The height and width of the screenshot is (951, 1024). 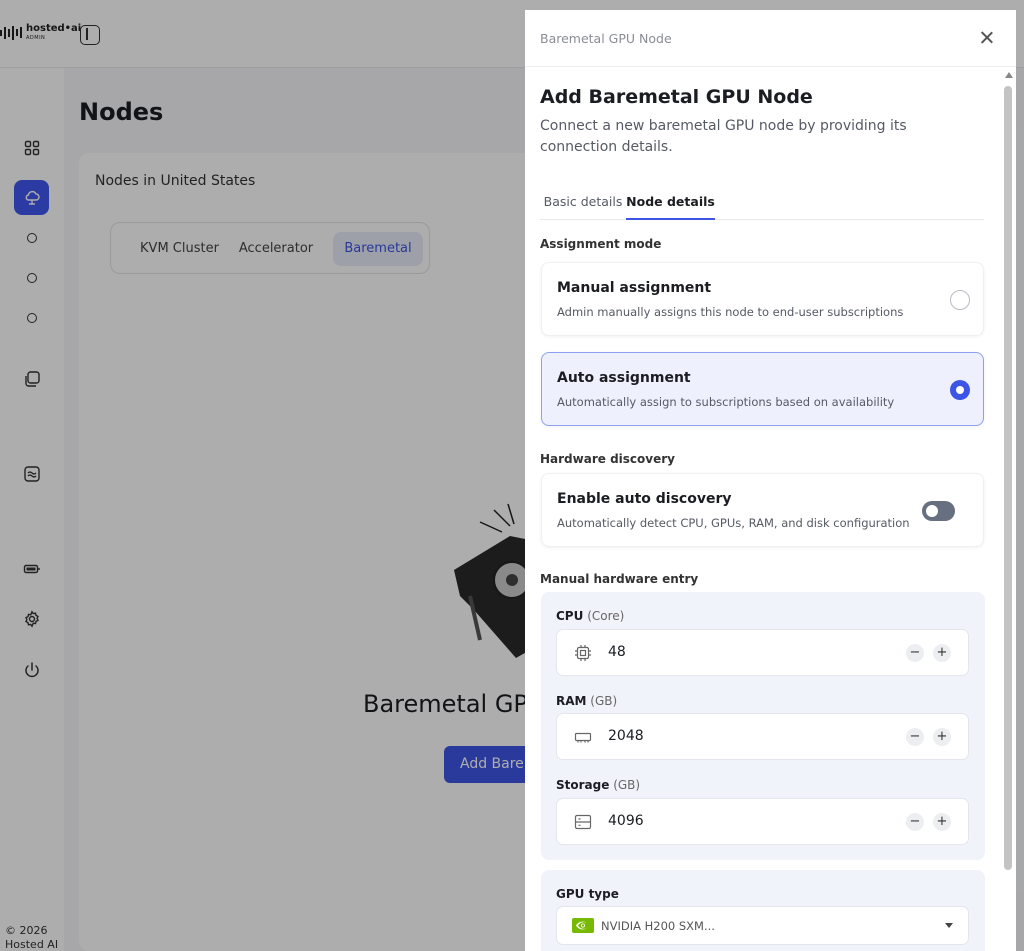 I want to click on drawer-scrollbar, so click(x=1009, y=510).